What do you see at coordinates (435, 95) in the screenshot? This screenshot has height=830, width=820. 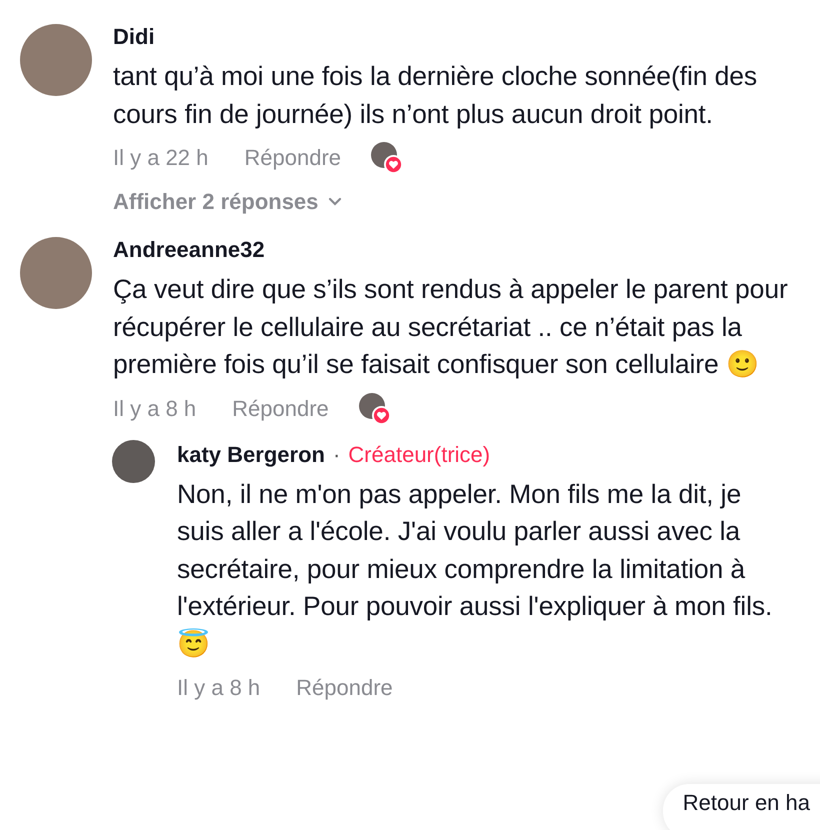 I see `comment-text: tant qu’à moi une fois la dernière cloche sonnée(fin des cours fin de journée) ils n’ont plus aucun droit point.` at bounding box center [435, 95].